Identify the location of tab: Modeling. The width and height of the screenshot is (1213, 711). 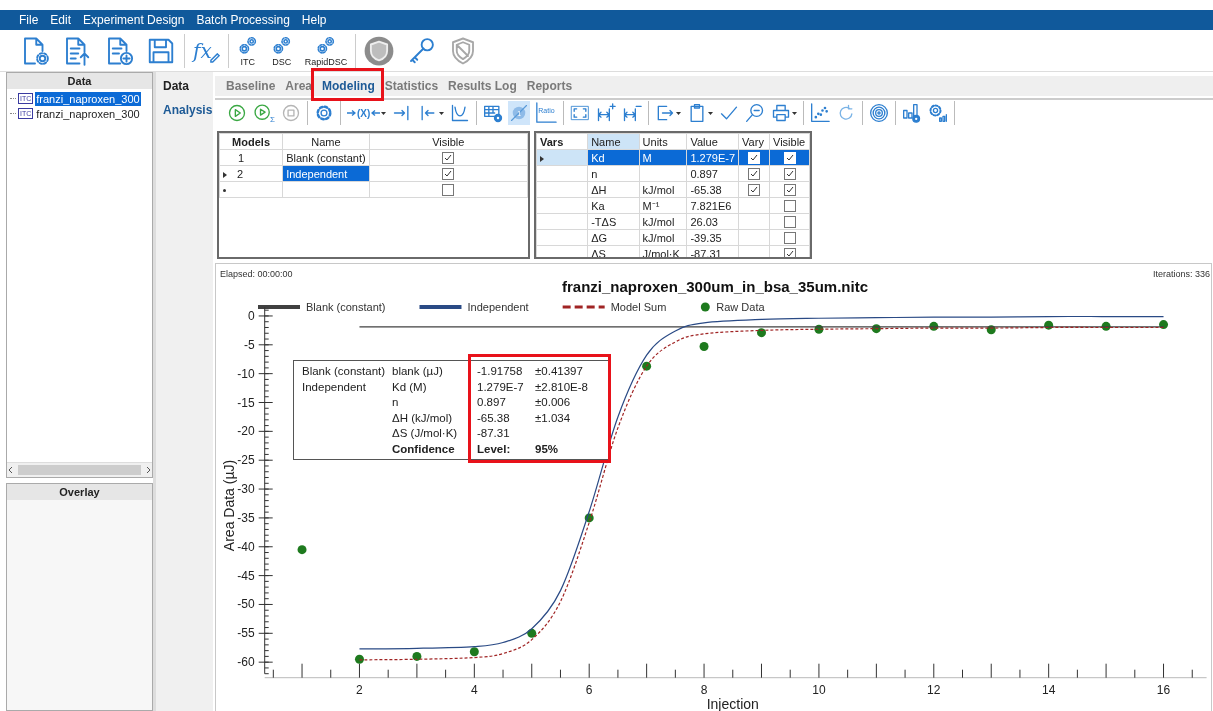
(348, 86).